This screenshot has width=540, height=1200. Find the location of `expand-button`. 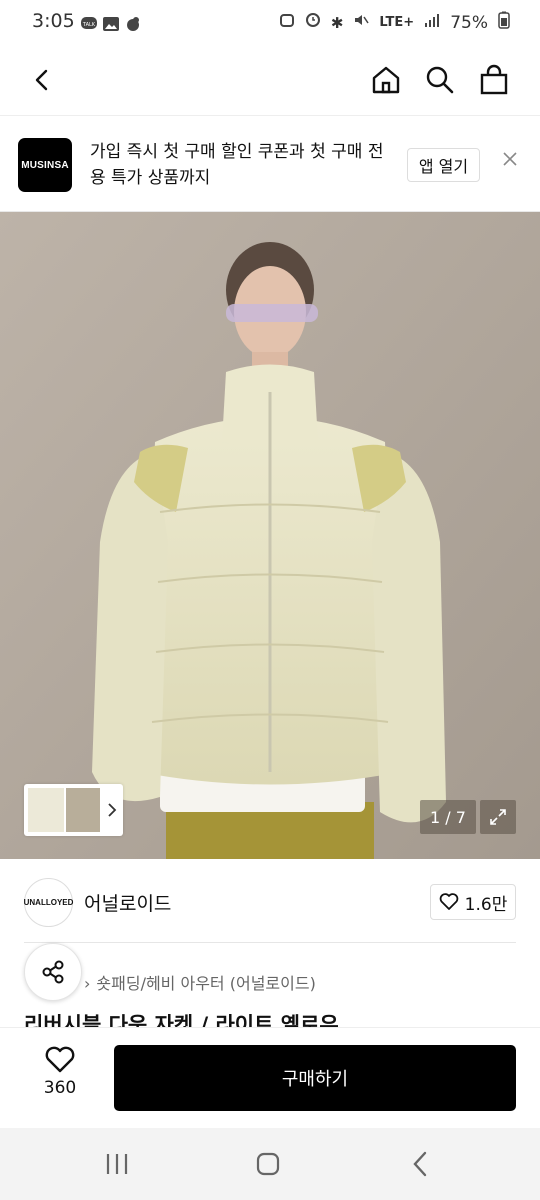

expand-button is located at coordinates (498, 817).